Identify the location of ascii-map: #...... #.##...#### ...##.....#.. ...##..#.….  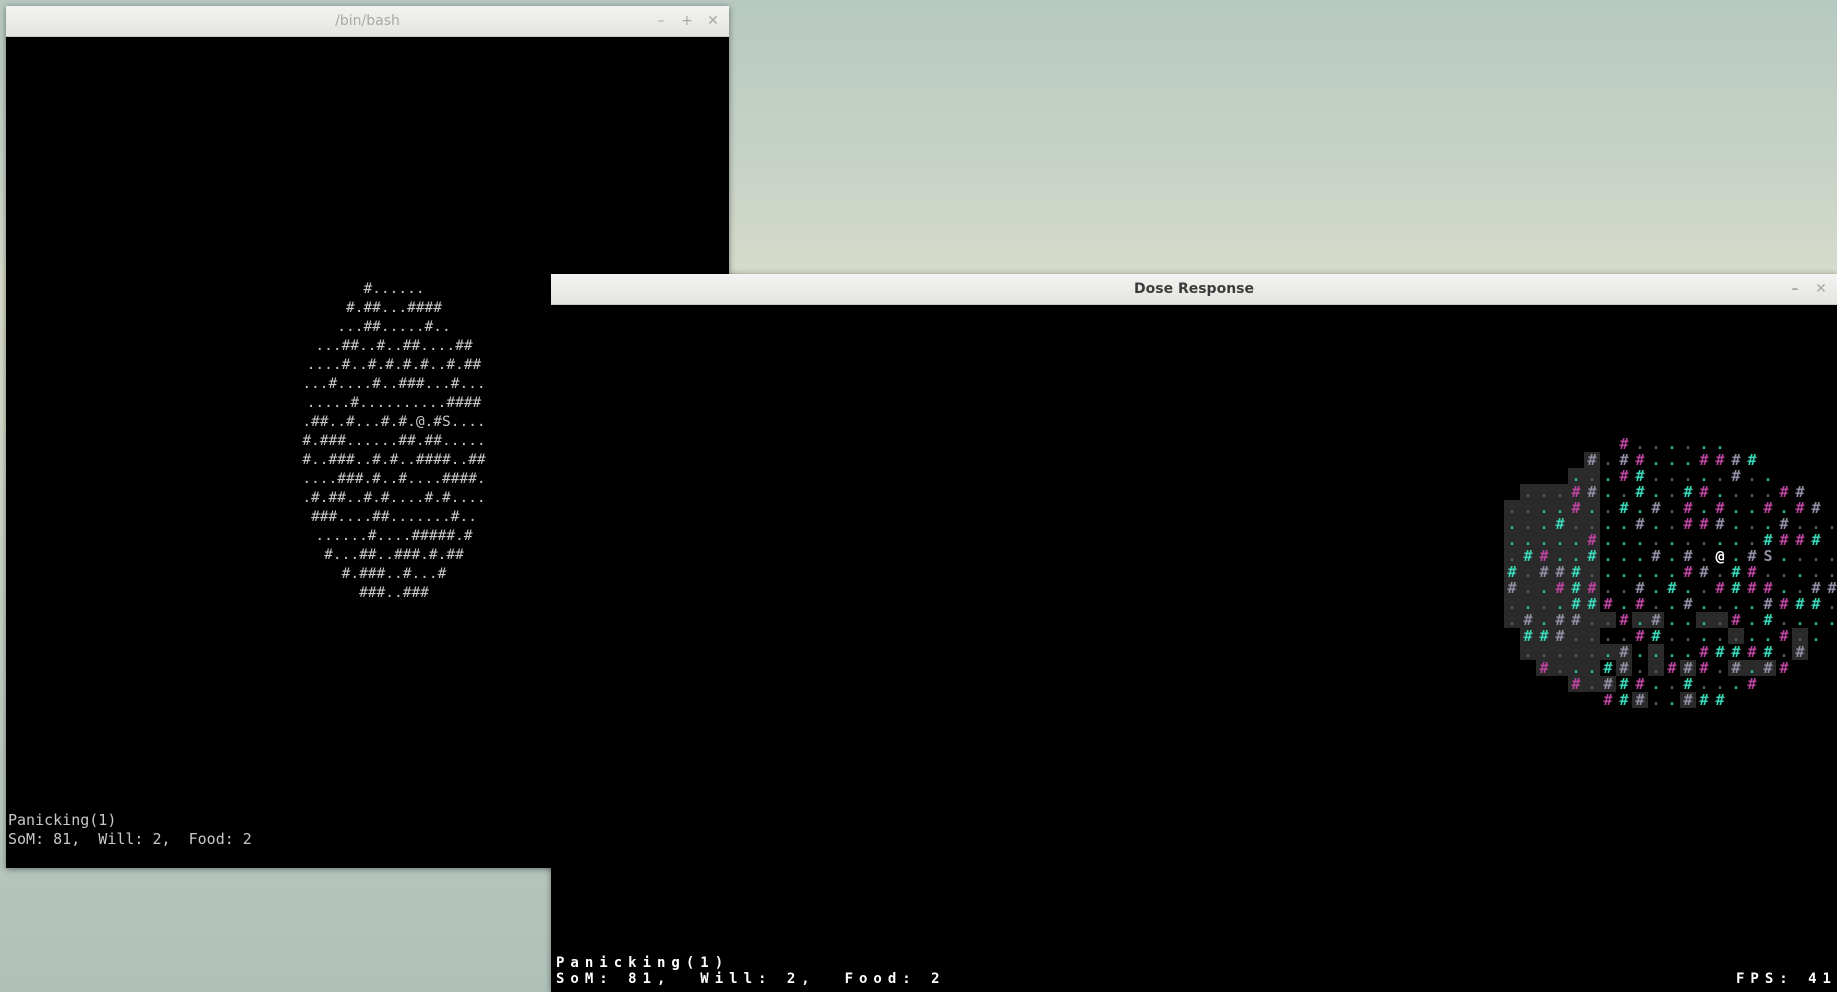
(394, 441).